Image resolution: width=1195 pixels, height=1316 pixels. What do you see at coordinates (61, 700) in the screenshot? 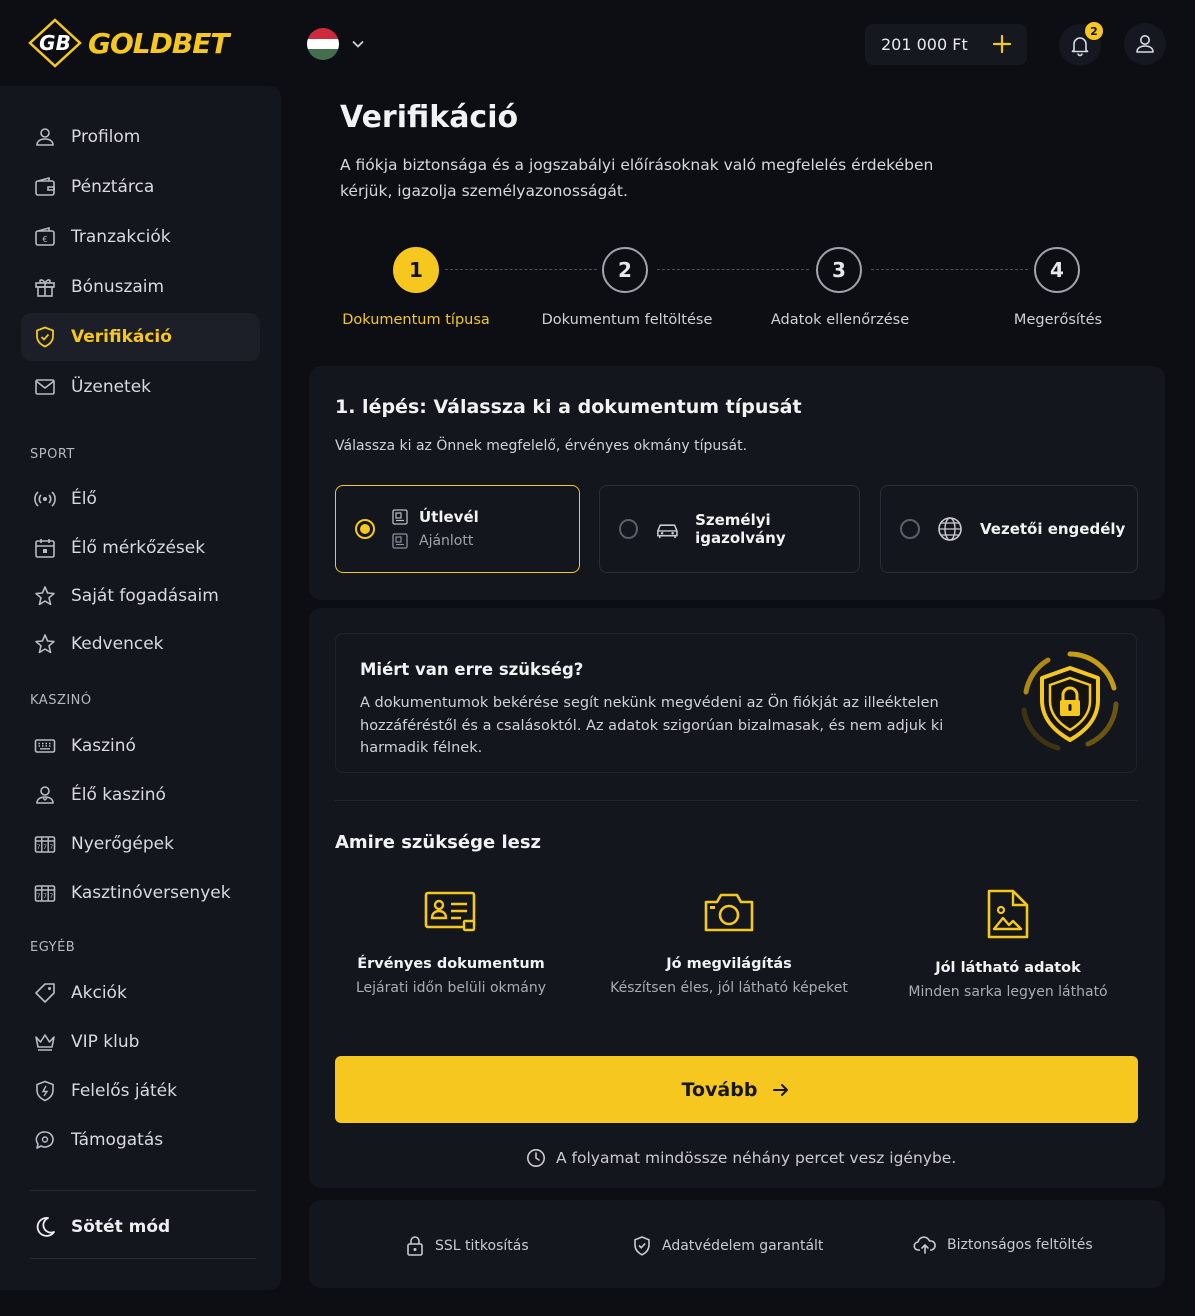
I see `sidebar-section-casino: KASZINÓ` at bounding box center [61, 700].